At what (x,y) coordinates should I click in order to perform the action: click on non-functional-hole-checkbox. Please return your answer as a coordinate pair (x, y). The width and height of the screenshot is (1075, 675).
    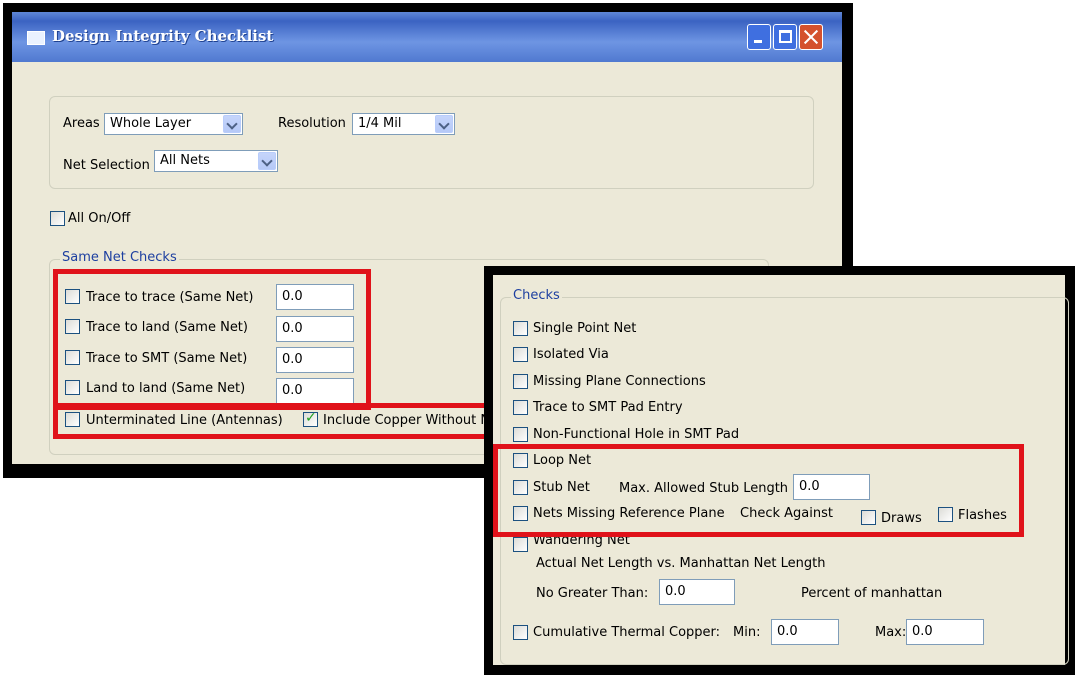
    Looking at the image, I should click on (520, 434).